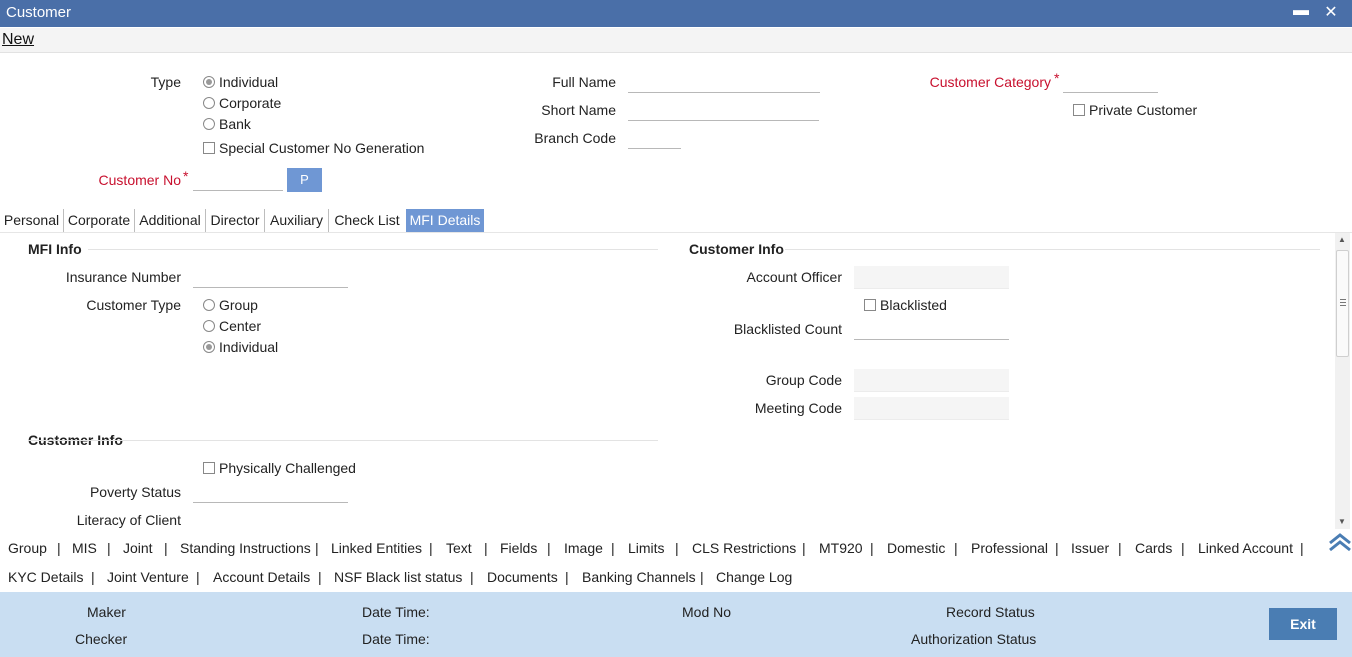 The image size is (1352, 657). Describe the element at coordinates (249, 347) in the screenshot. I see `customer-type-individual-label: Individual` at that location.